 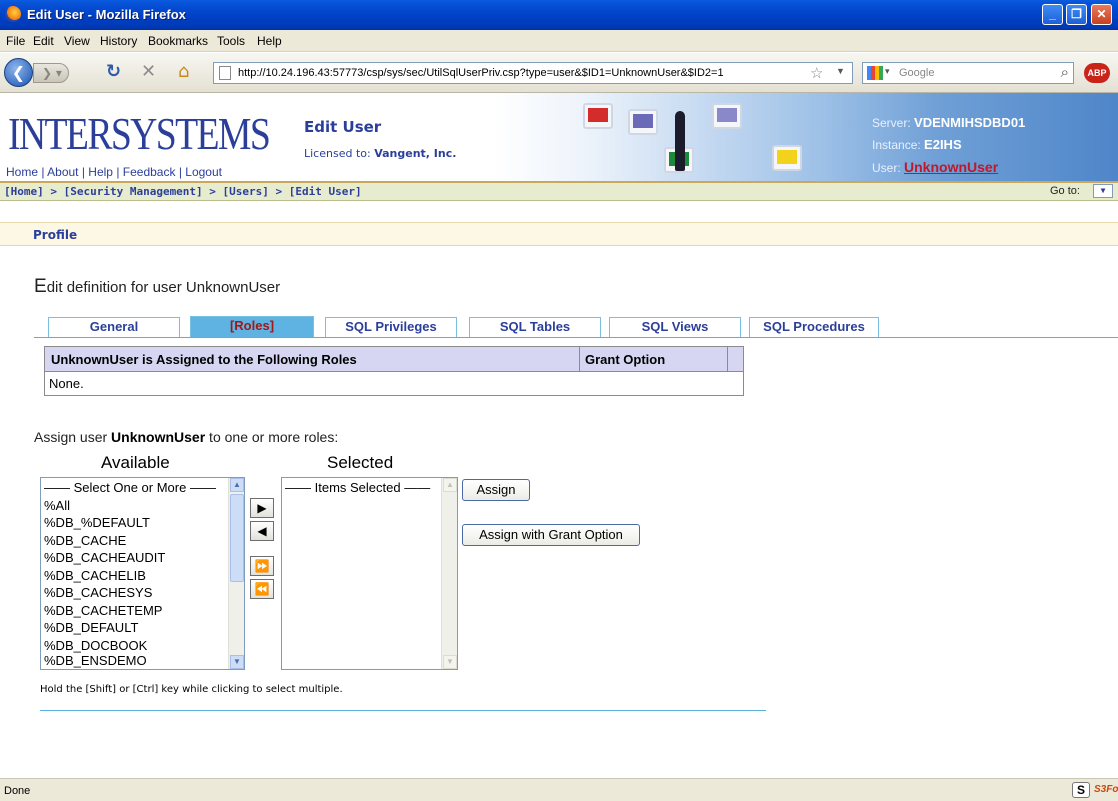 I want to click on tab-general: General, so click(x=114, y=327).